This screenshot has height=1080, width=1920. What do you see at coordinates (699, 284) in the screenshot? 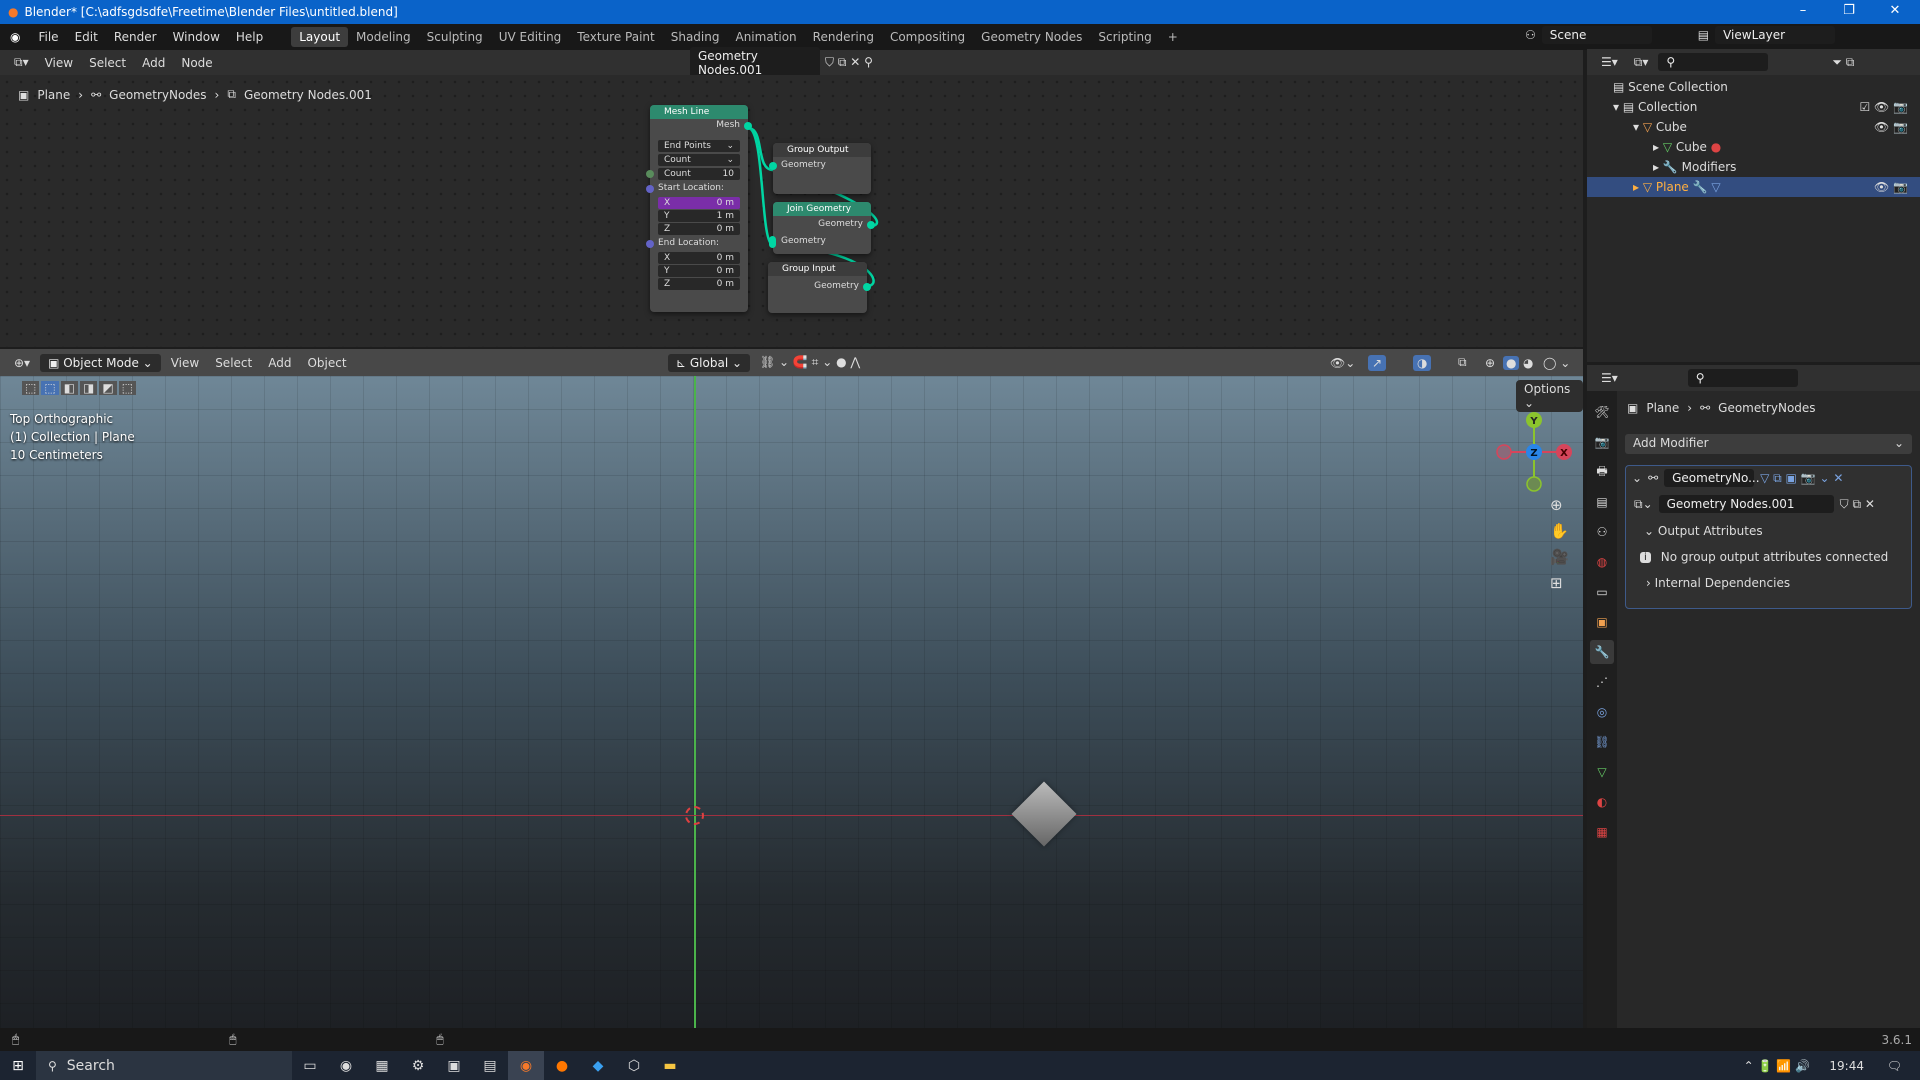
I see `end-z-field: Z0 m` at bounding box center [699, 284].